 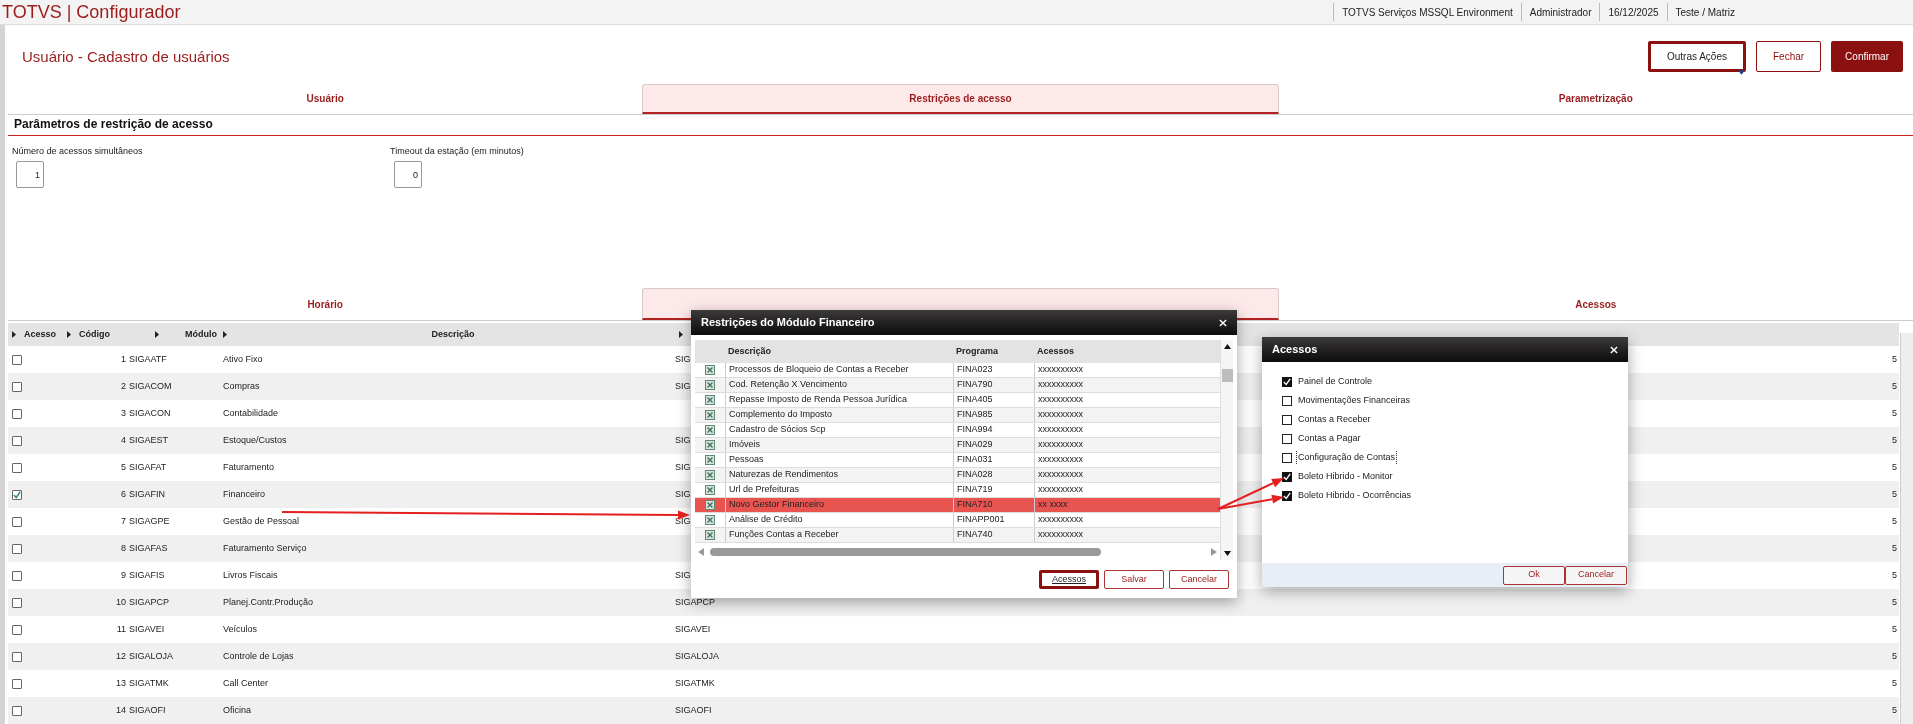 I want to click on table-row: Naturezas de Rendimentos FINA028 xxxxxxxxxx, so click(x=957, y=475).